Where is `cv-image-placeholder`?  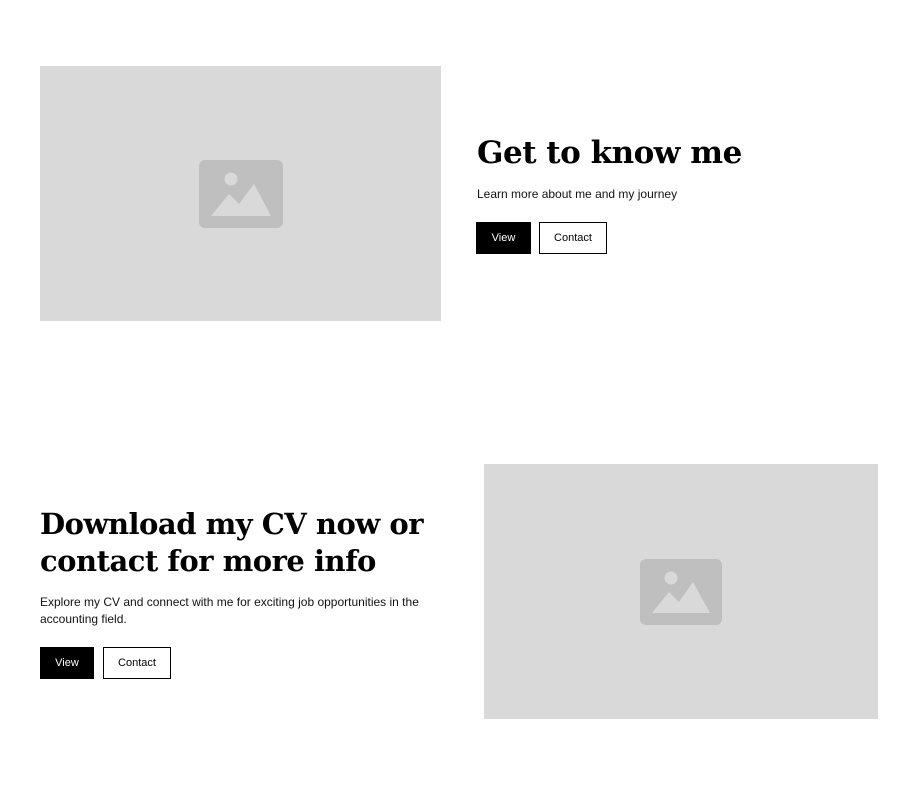
cv-image-placeholder is located at coordinates (681, 591).